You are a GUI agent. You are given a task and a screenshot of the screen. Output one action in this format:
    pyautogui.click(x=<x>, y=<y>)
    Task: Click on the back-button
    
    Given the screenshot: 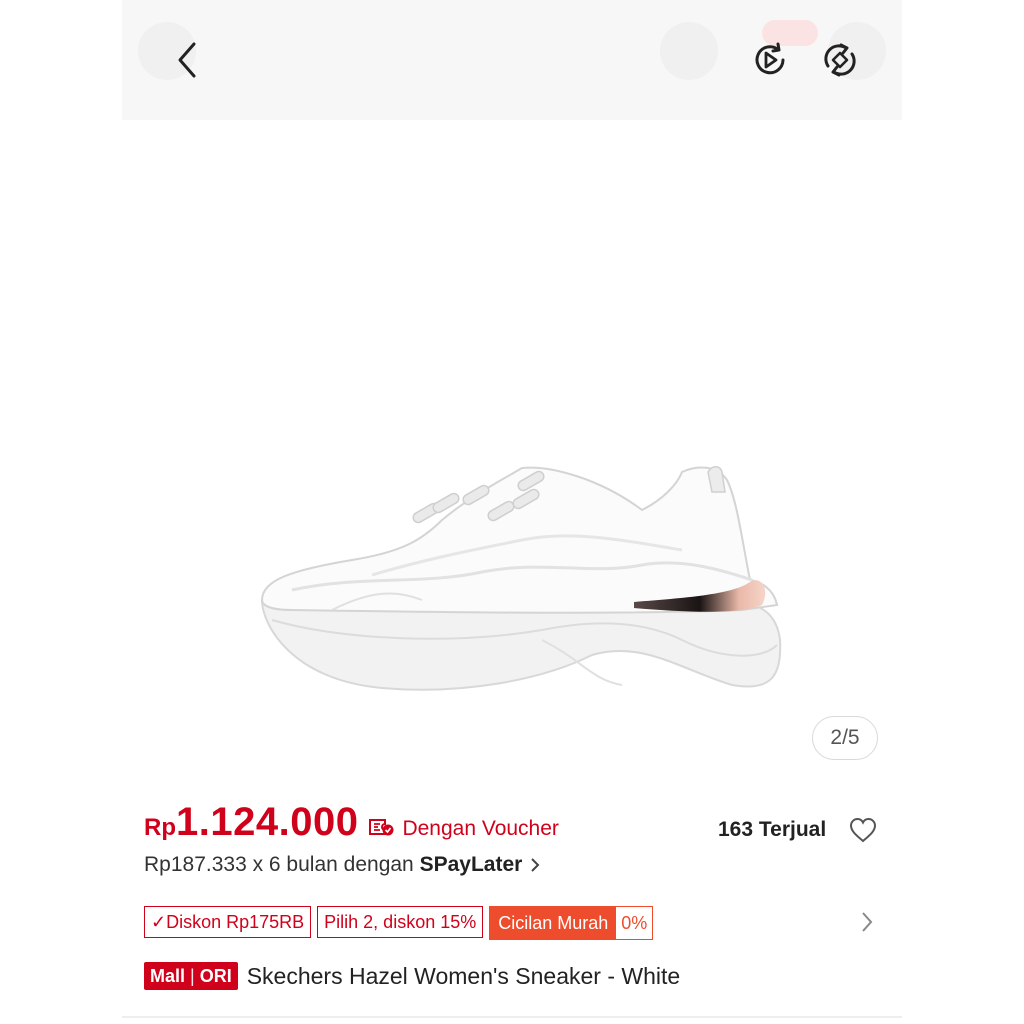 What is the action you would take?
    pyautogui.click(x=187, y=60)
    